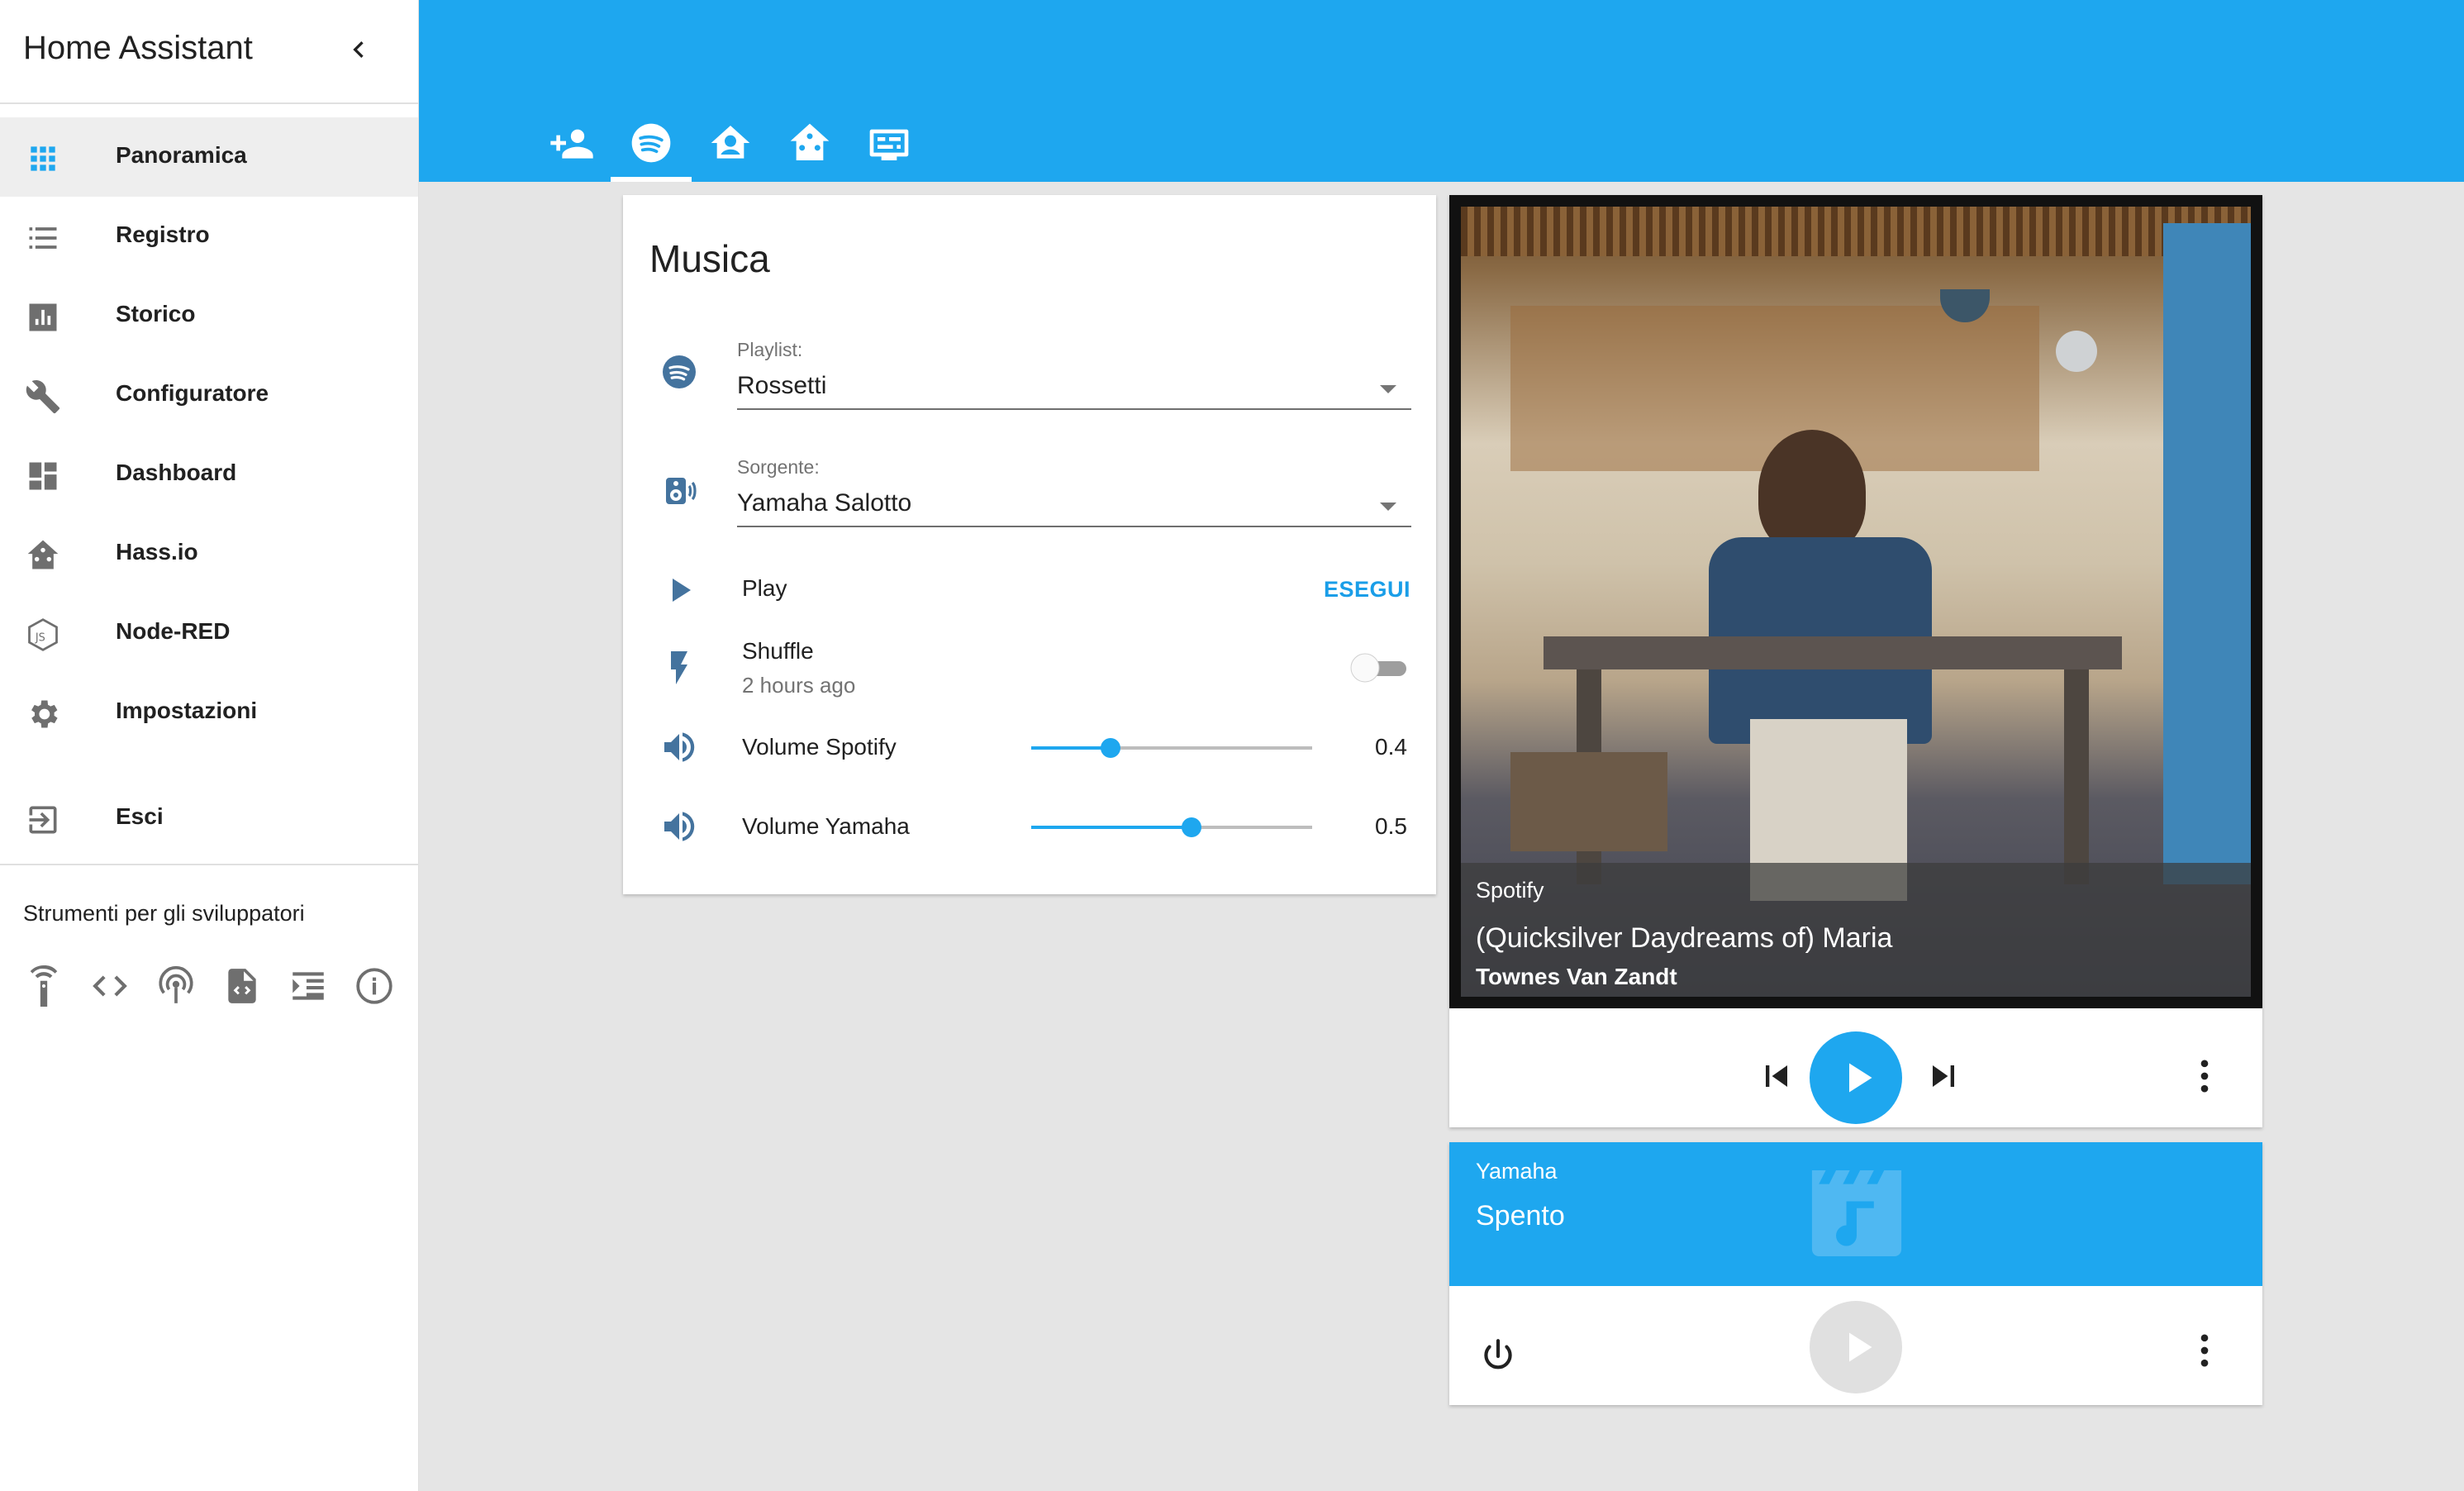 Image resolution: width=2464 pixels, height=1491 pixels. What do you see at coordinates (770, 350) in the screenshot?
I see `playlist-label: Playlist:` at bounding box center [770, 350].